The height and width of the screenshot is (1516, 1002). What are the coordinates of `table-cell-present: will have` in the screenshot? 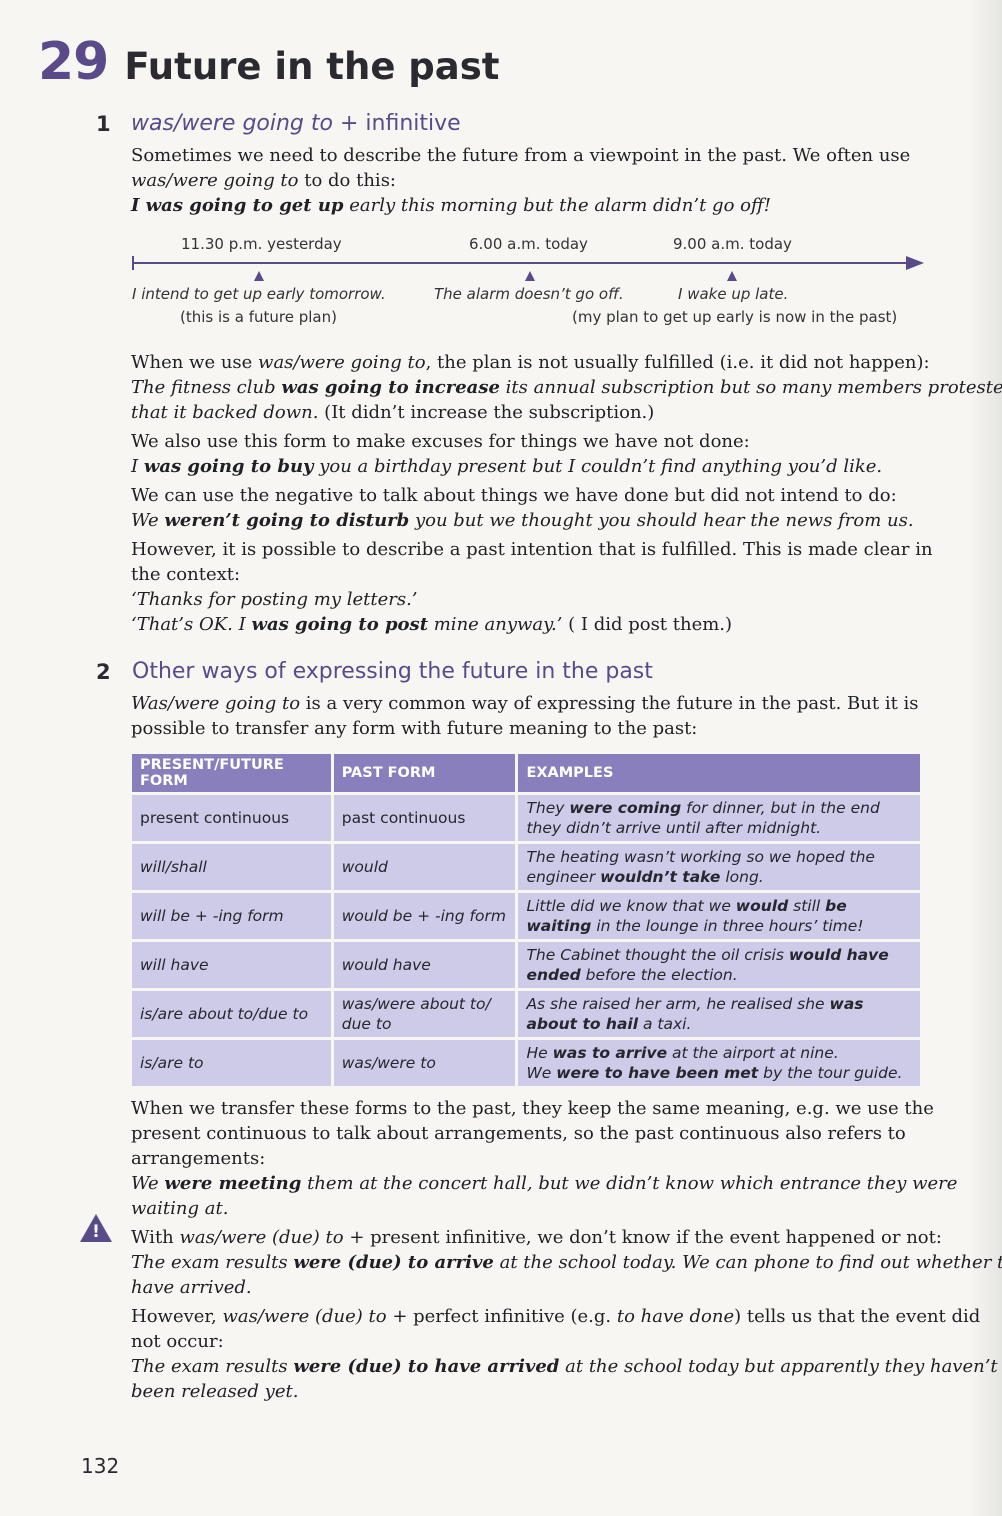 It's located at (231, 965).